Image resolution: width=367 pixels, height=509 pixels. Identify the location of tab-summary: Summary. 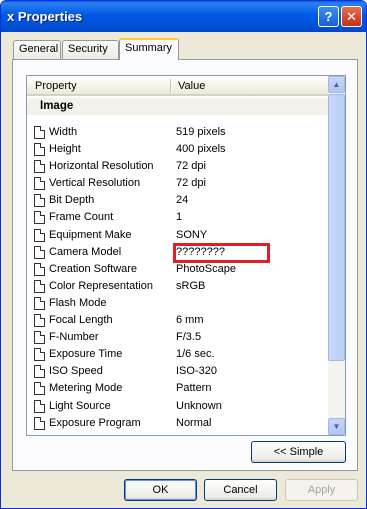
(149, 49).